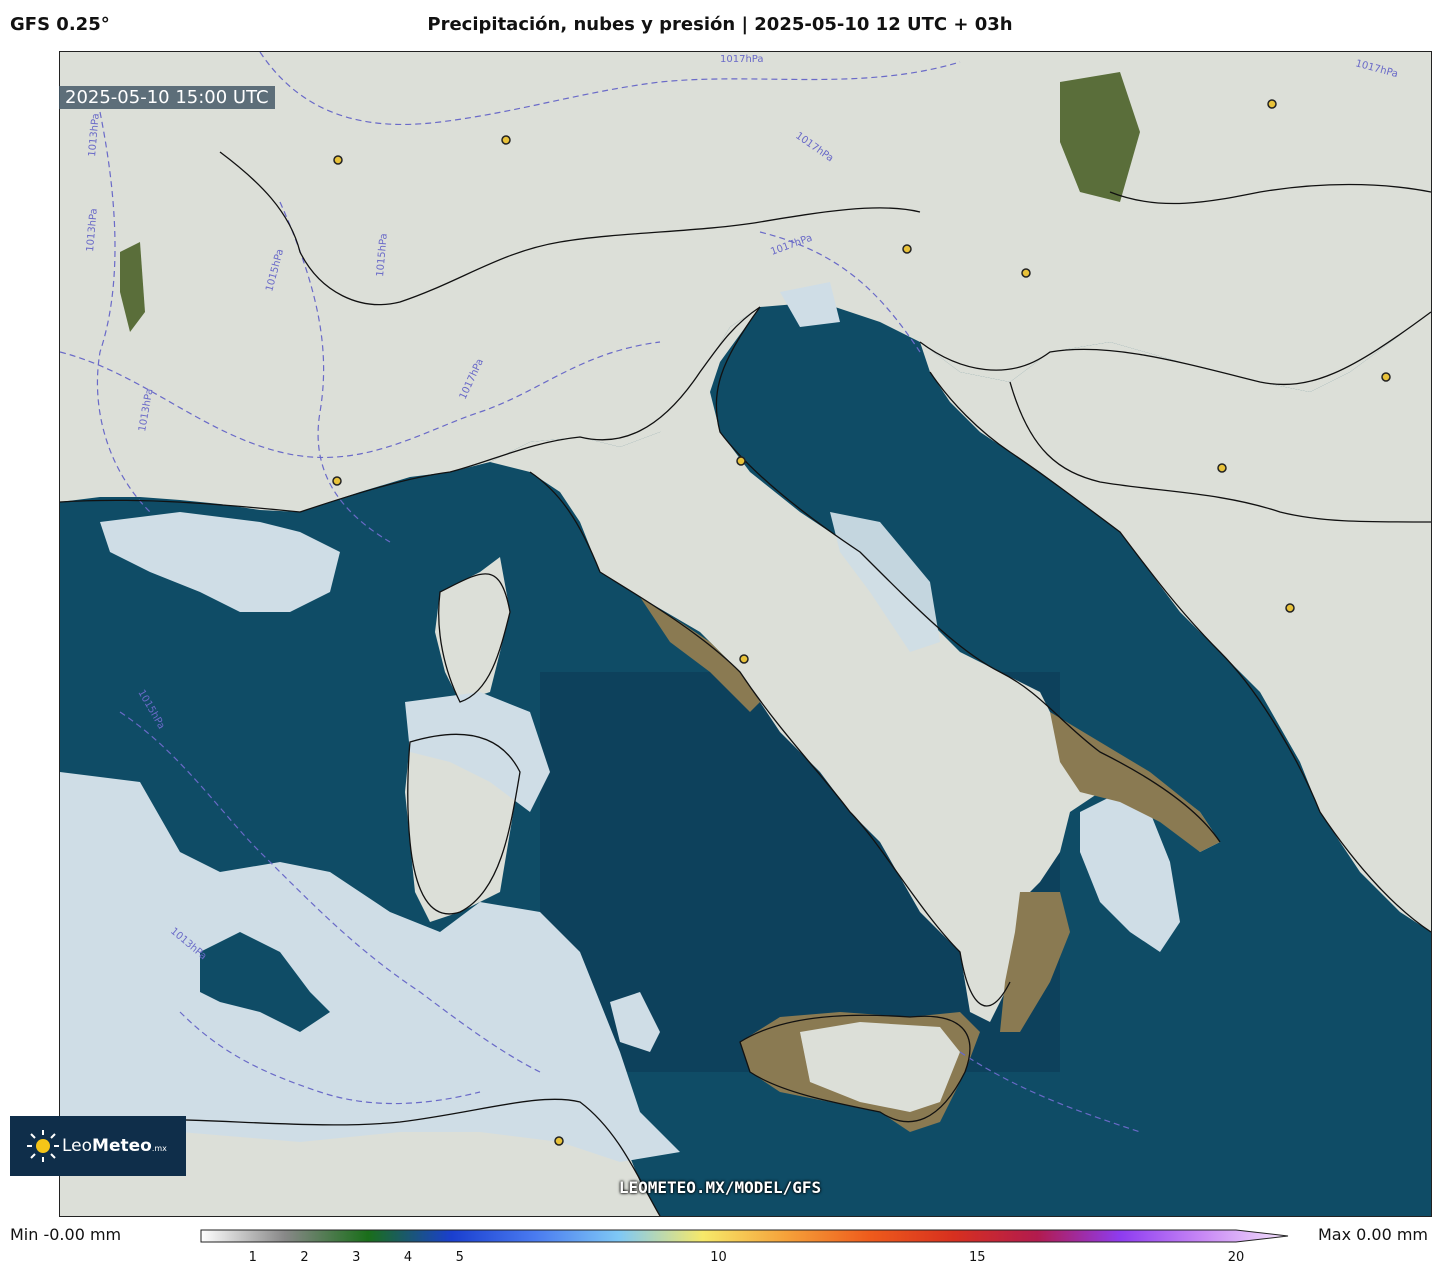 Image resolution: width=1440 pixels, height=1266 pixels. What do you see at coordinates (408, 1257) in the screenshot?
I see `colorbar-tick-label: 4` at bounding box center [408, 1257].